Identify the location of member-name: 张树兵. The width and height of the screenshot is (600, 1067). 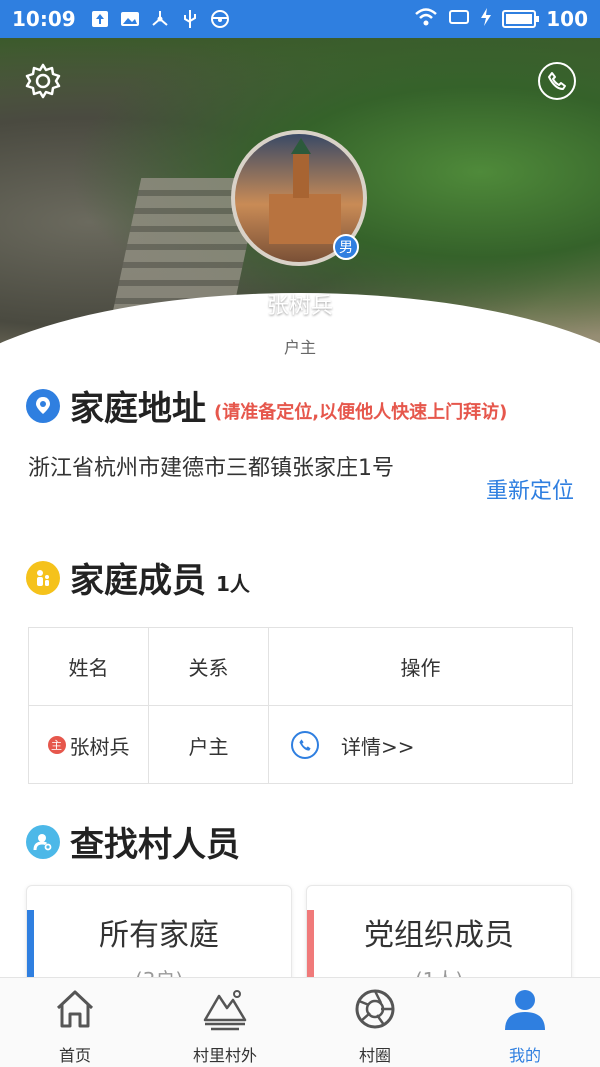
(99, 746).